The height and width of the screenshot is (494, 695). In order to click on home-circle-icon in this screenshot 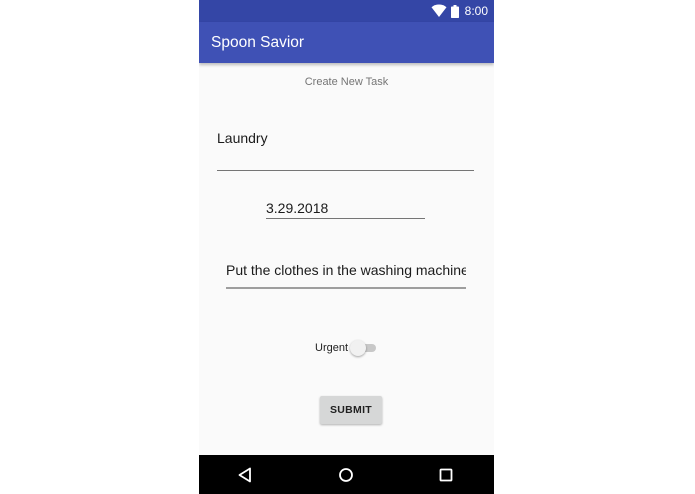, I will do `click(346, 475)`.